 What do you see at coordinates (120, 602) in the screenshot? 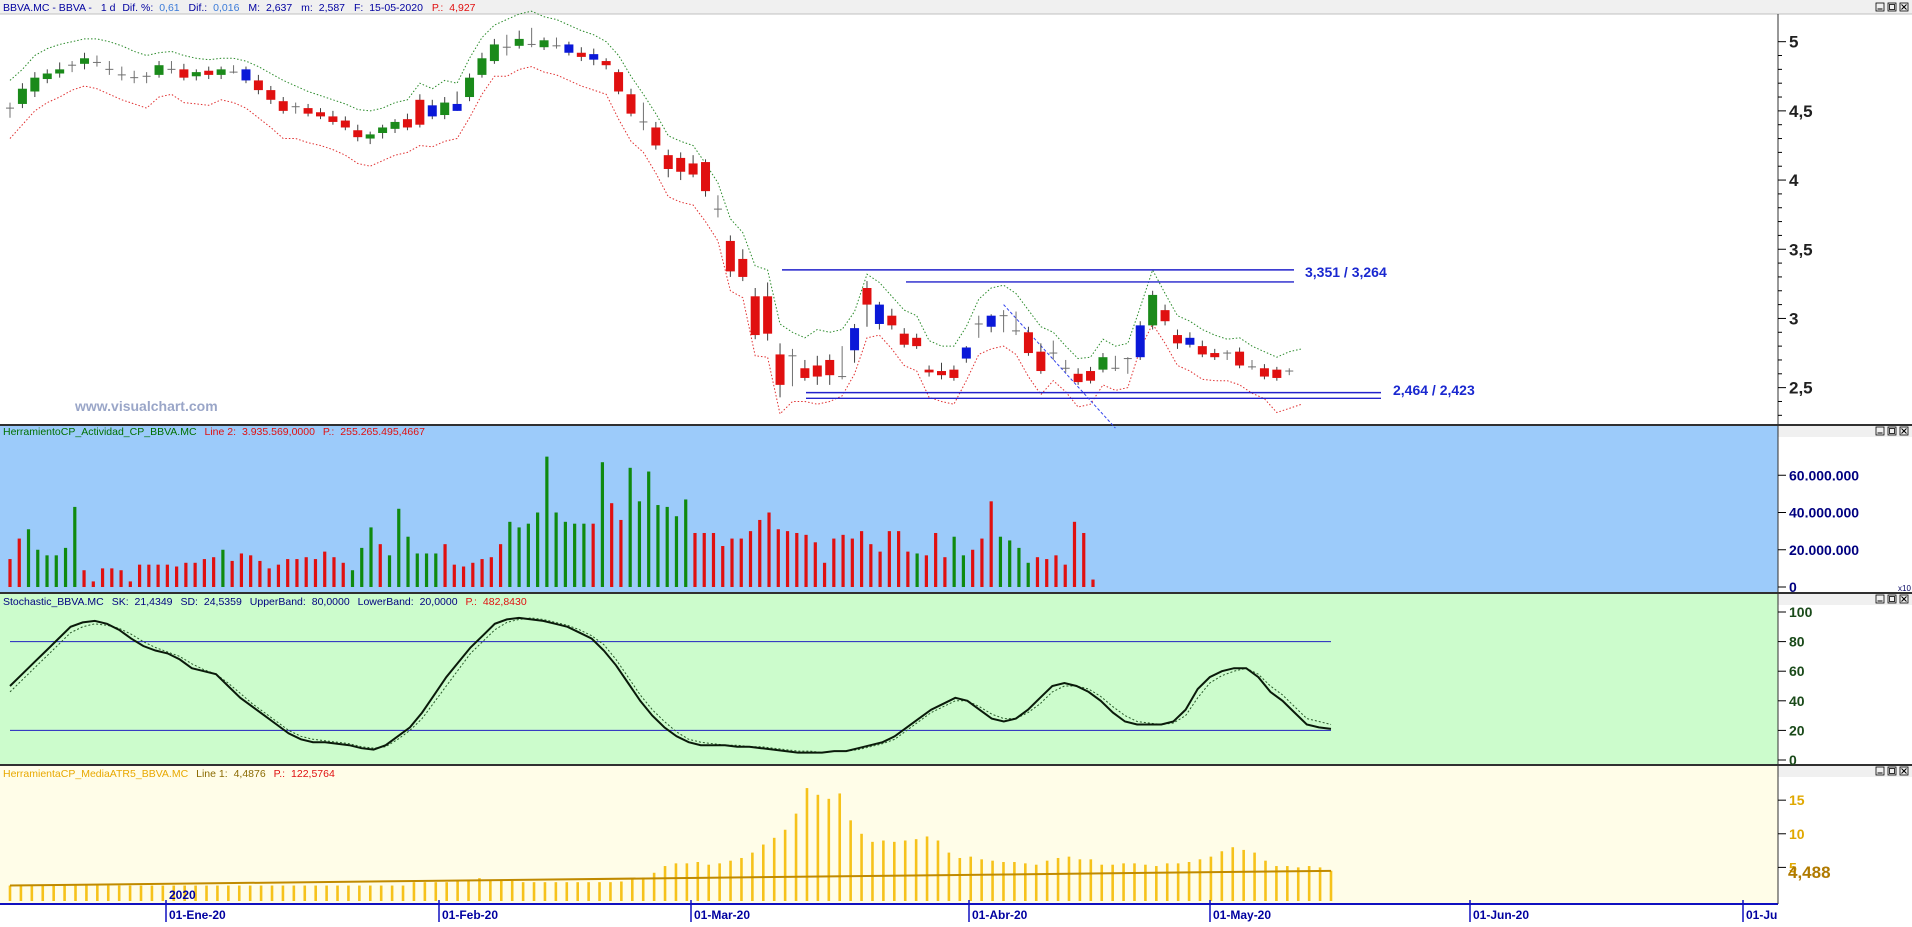
I see `stoch-header-sk-label: SK:` at bounding box center [120, 602].